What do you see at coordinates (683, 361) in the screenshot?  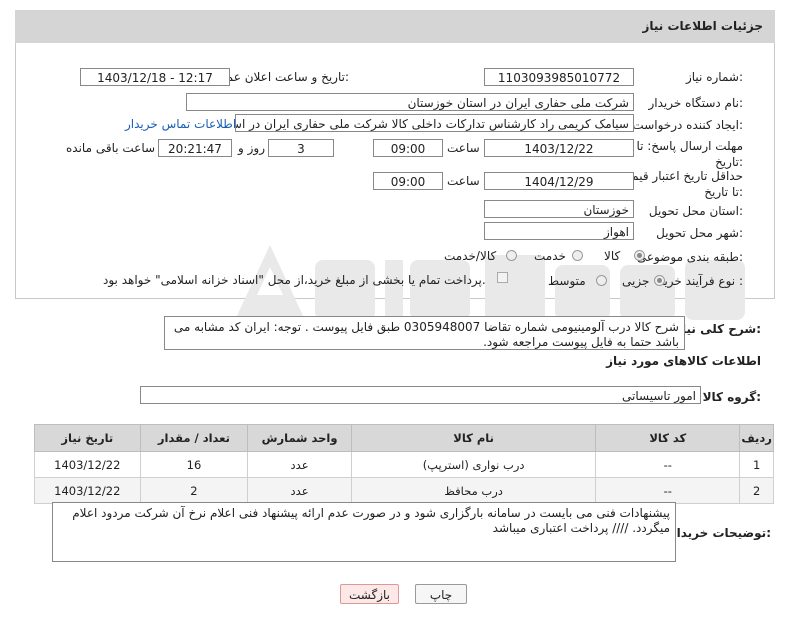 I see `goods-section-title: اطلاعات کالاهای مورد نیاز` at bounding box center [683, 361].